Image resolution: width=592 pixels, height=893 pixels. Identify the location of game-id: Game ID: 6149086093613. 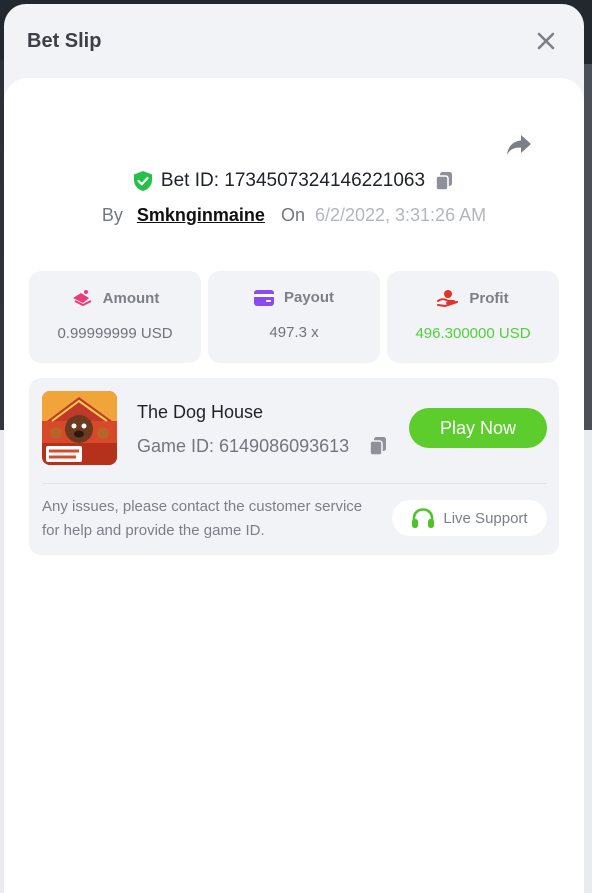
(243, 445).